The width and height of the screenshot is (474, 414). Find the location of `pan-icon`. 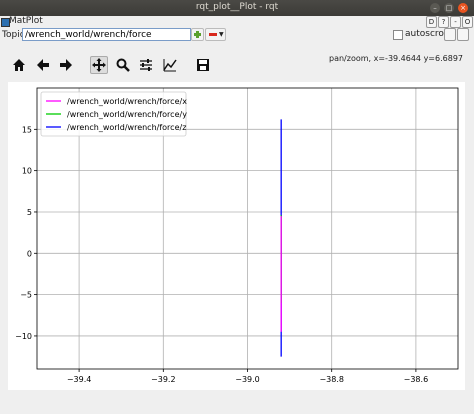

pan-icon is located at coordinates (99, 65).